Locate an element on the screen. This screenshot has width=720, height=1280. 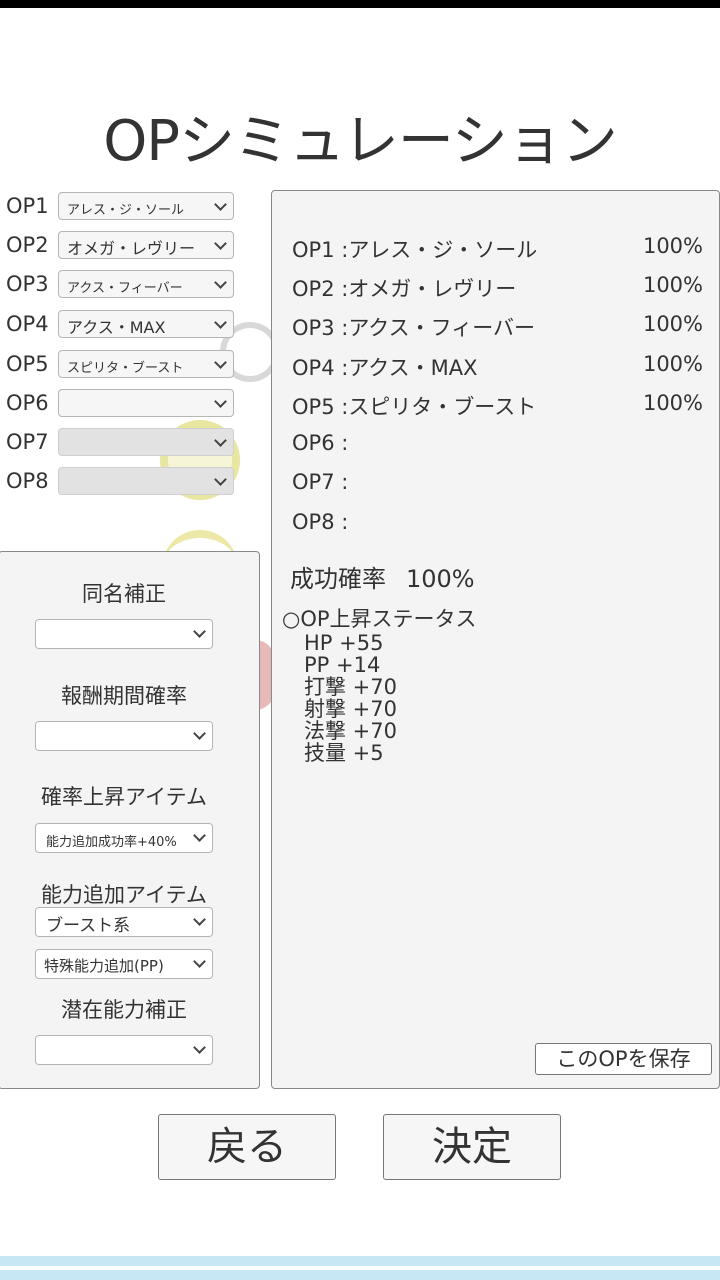
op6-select is located at coordinates (146, 403).